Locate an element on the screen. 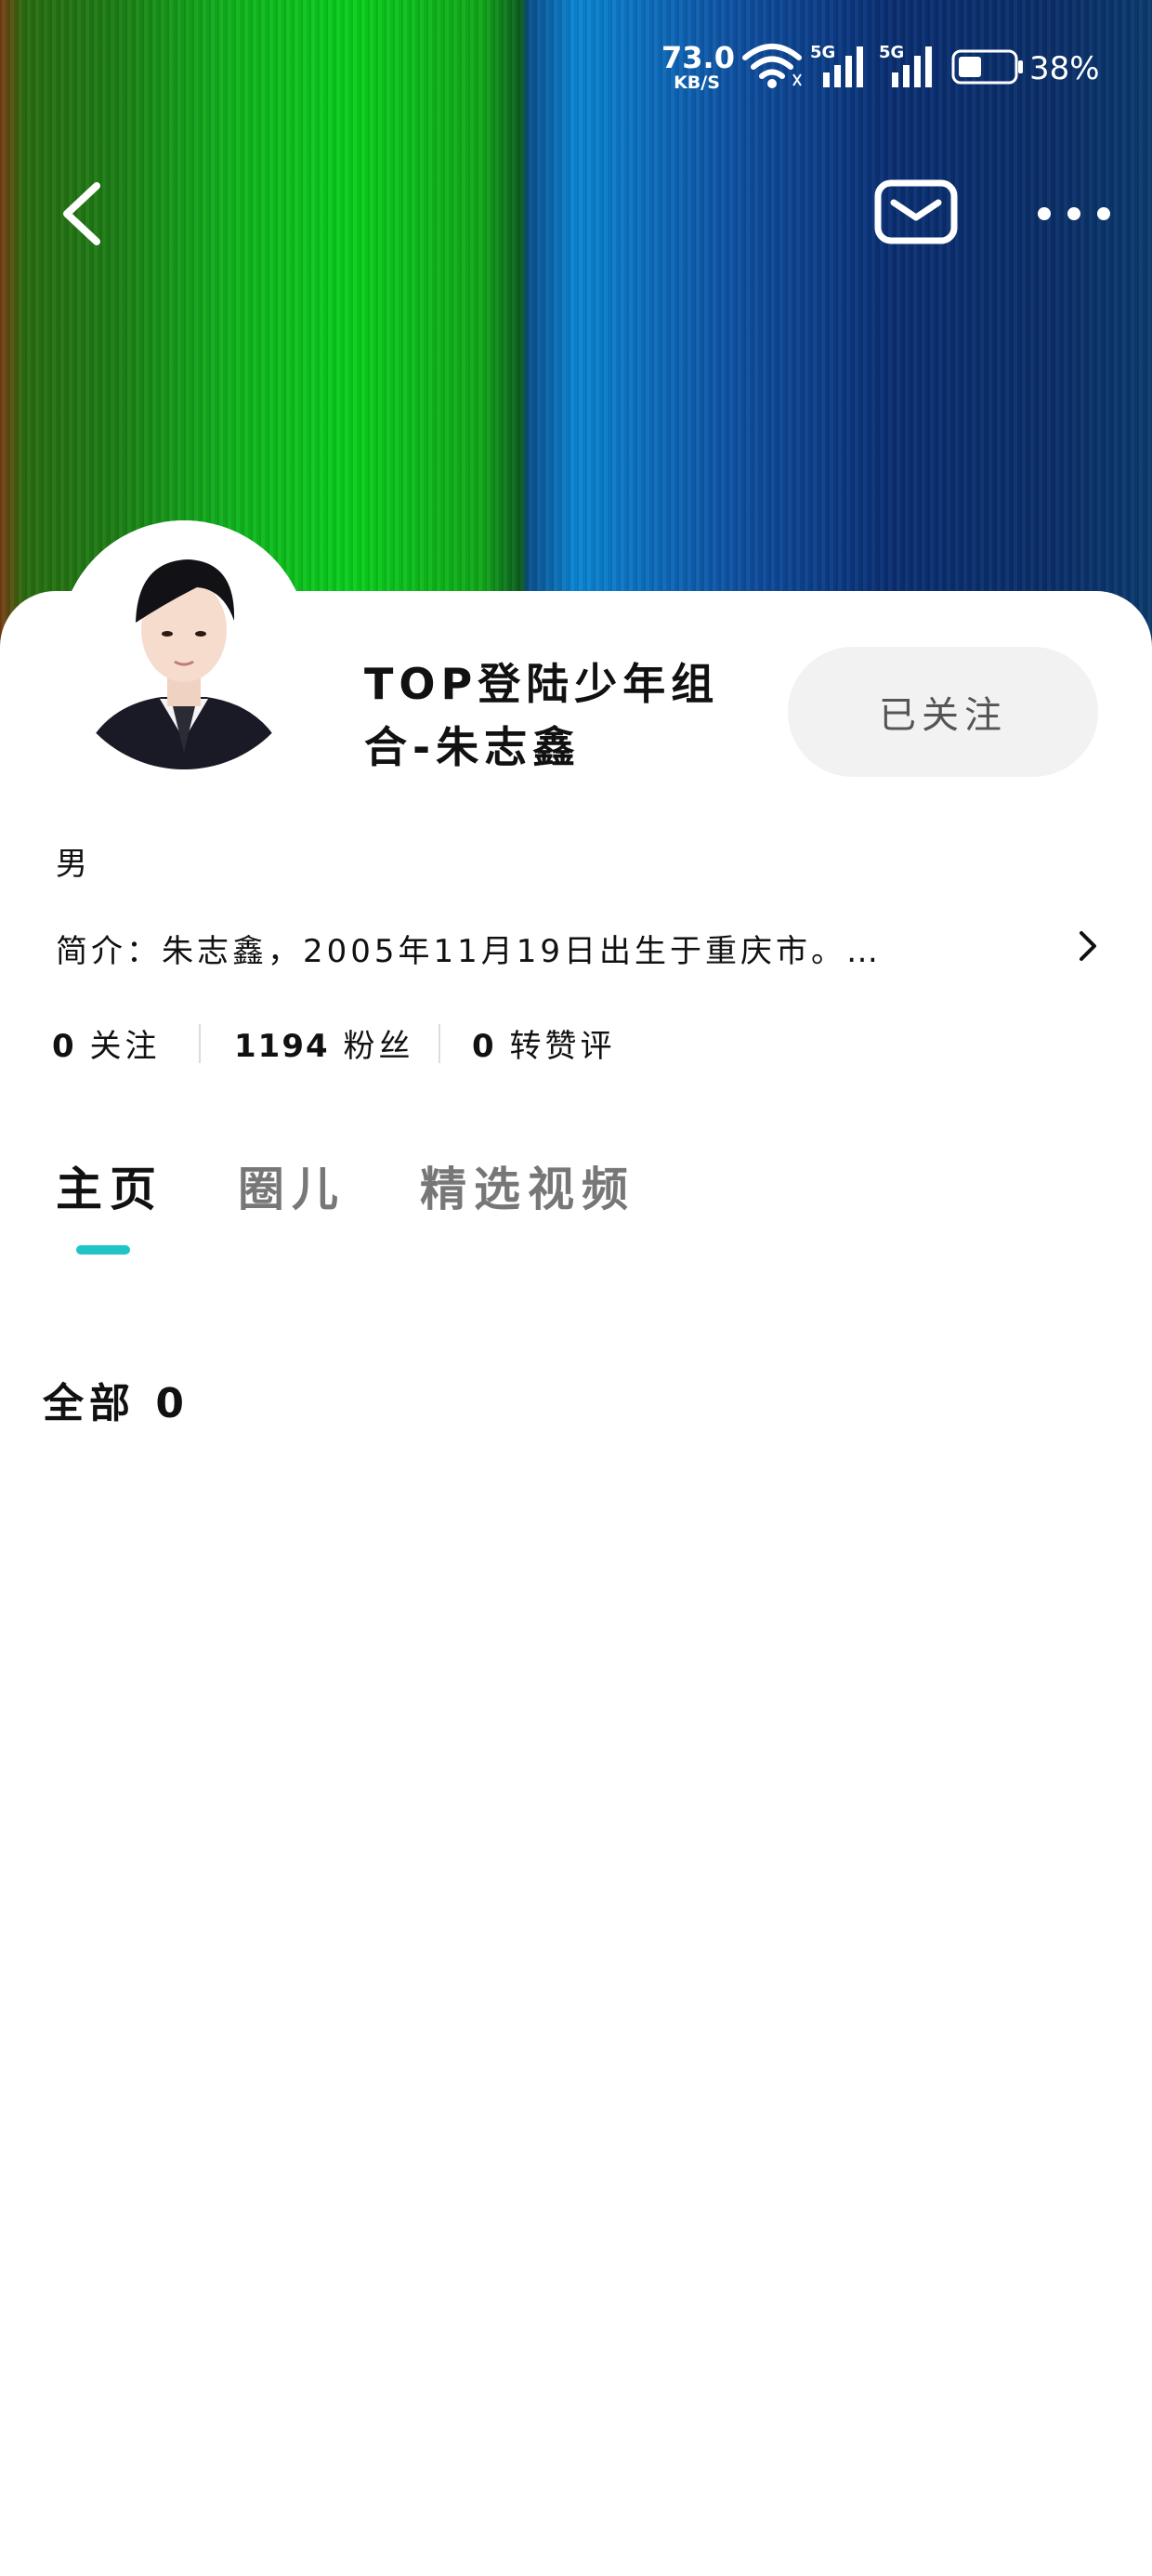  stat-fans-number: 1194 is located at coordinates (282, 1046).